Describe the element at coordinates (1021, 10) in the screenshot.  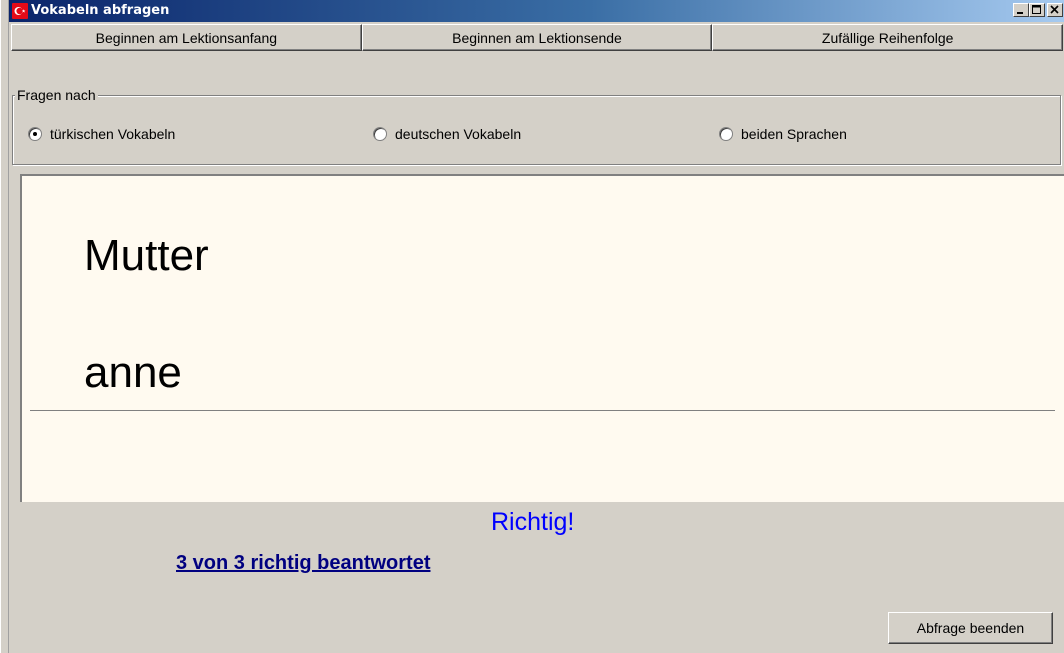
I see `minimize-button` at that location.